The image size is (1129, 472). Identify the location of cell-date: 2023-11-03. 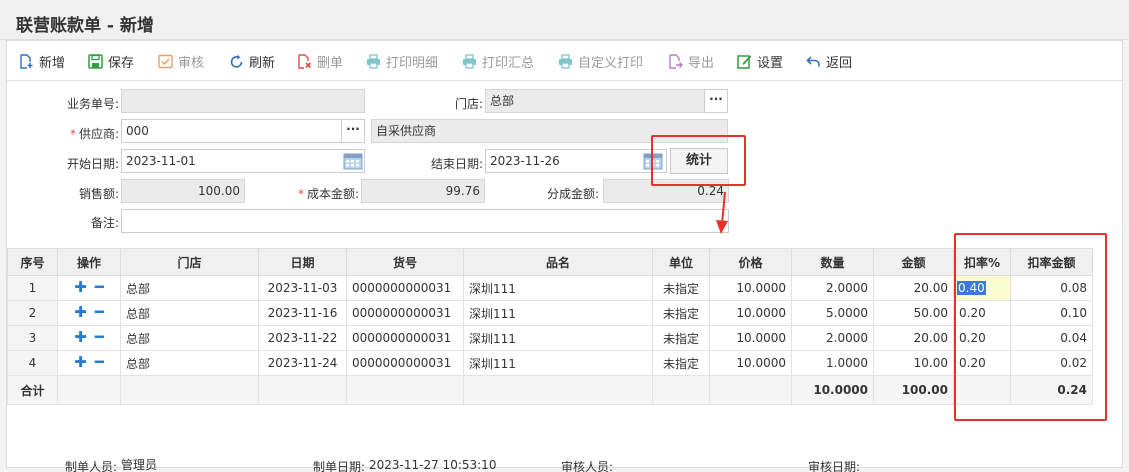
(302, 288).